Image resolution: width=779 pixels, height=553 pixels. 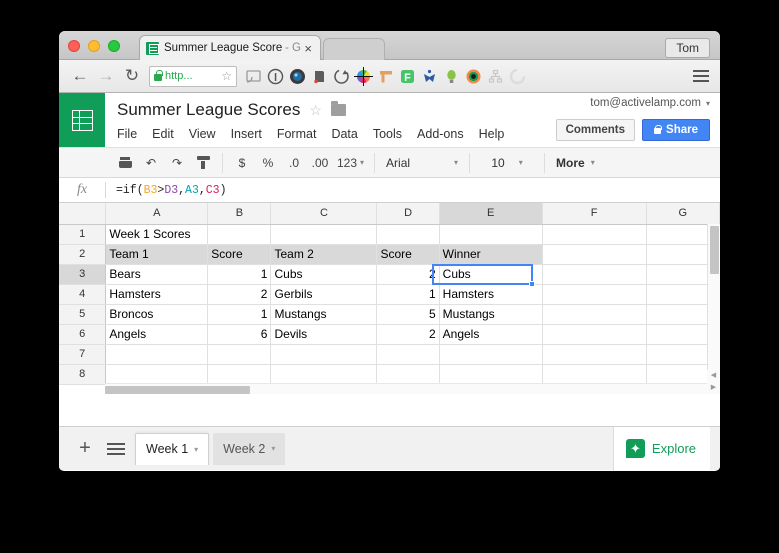 I want to click on folder-icon, so click(x=338, y=108).